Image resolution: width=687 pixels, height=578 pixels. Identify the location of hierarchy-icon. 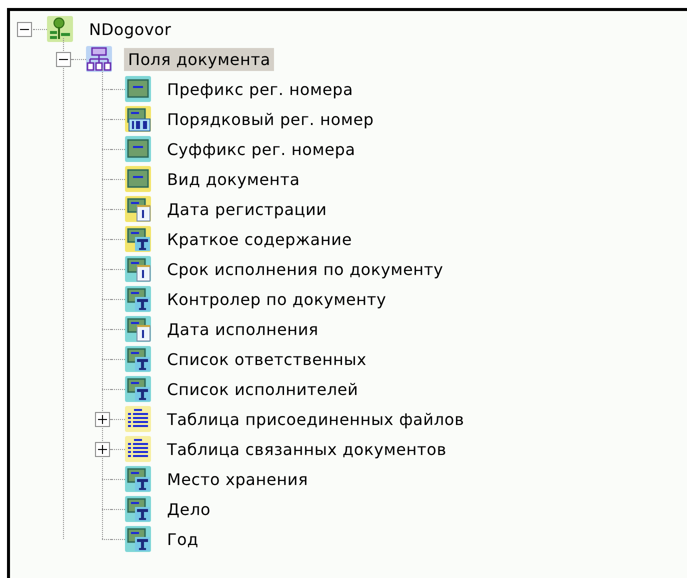
(99, 59).